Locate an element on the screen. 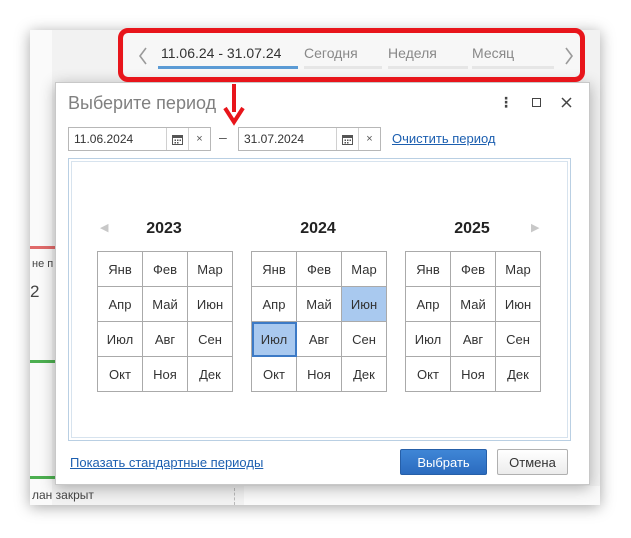 Image resolution: width=631 pixels, height=538 pixels. background-dashed-divider is located at coordinates (234, 496).